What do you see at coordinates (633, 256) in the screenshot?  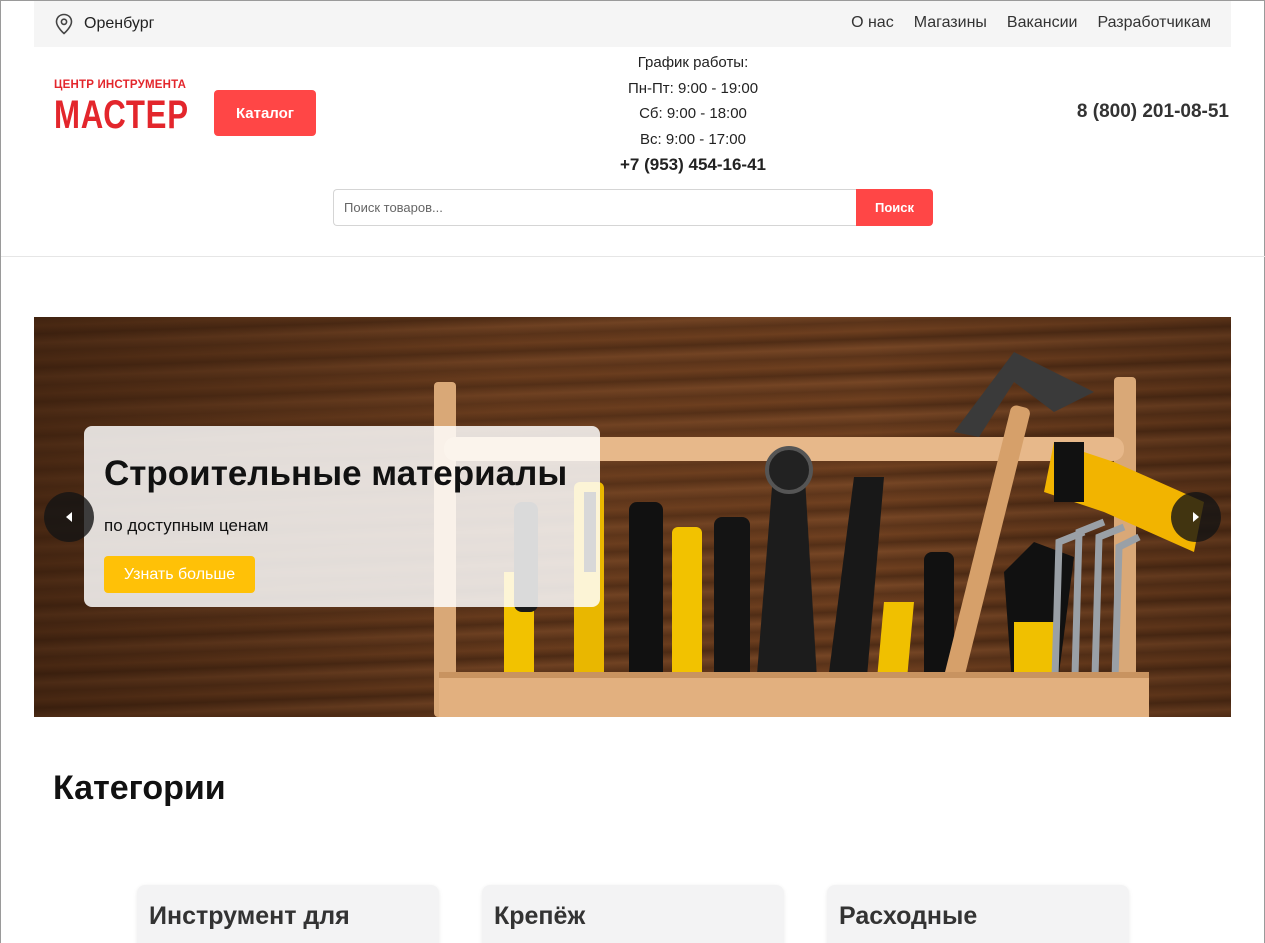 I see `header-divider` at bounding box center [633, 256].